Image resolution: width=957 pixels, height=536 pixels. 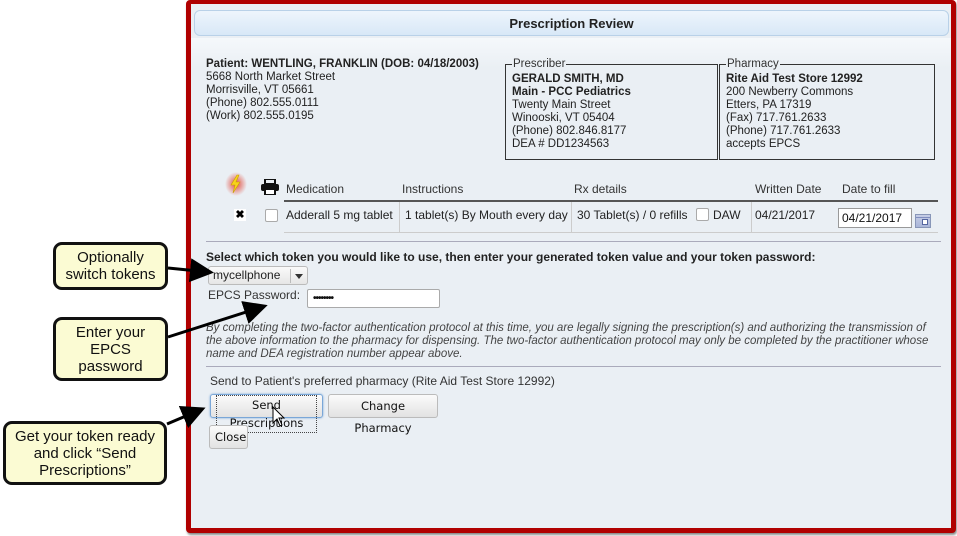 What do you see at coordinates (262, 103) in the screenshot?
I see `patient-phone: (Phone) 802.555.0111` at bounding box center [262, 103].